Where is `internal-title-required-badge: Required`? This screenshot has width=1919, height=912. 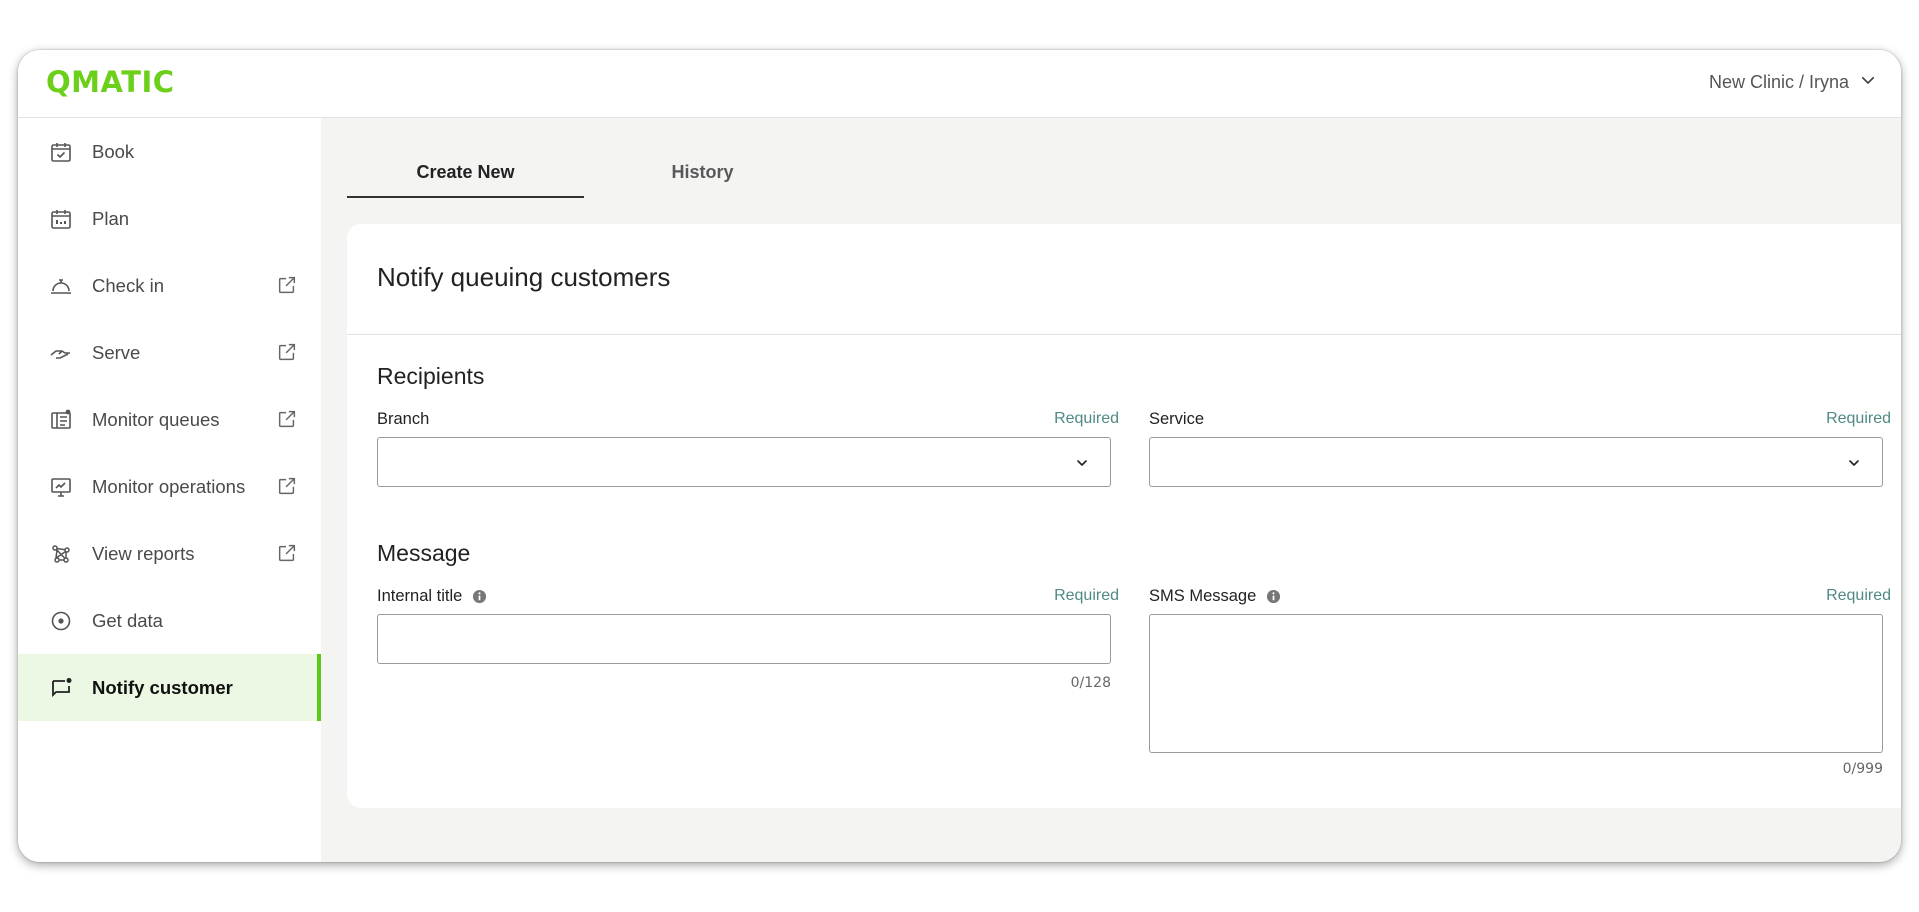
internal-title-required-badge: Required is located at coordinates (1086, 595).